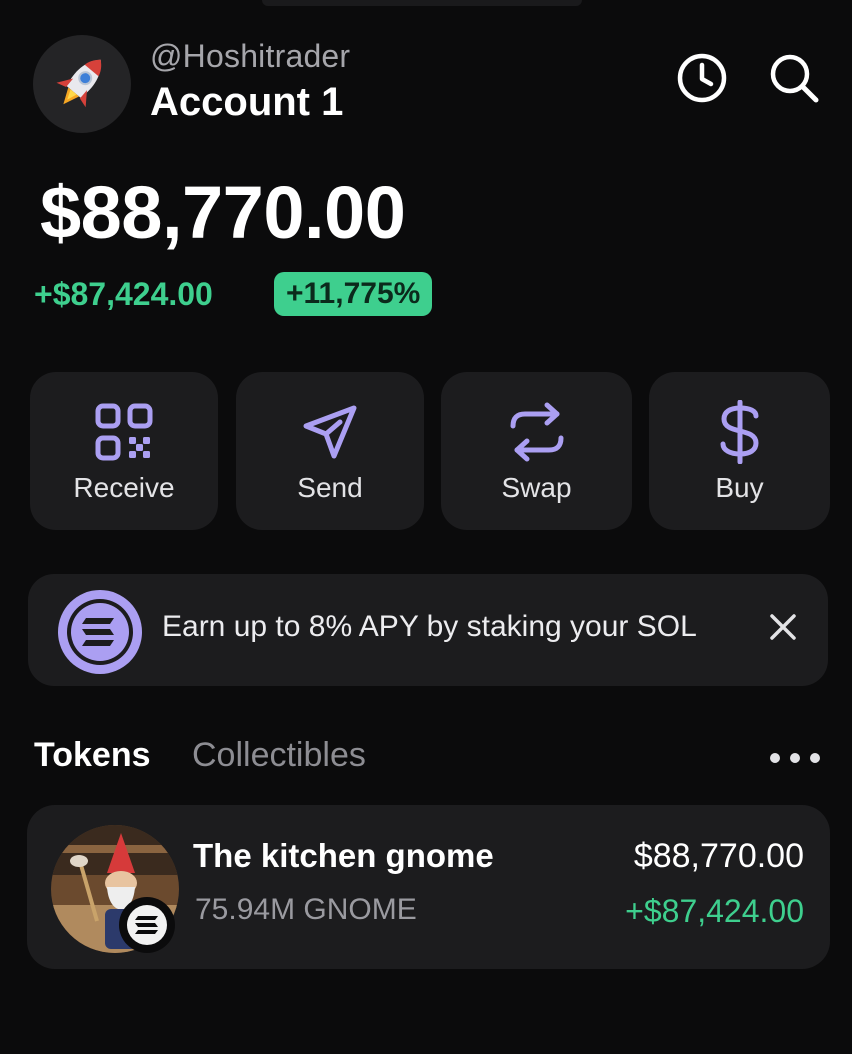  What do you see at coordinates (714, 911) in the screenshot?
I see `token-change: +$87,424.00` at bounding box center [714, 911].